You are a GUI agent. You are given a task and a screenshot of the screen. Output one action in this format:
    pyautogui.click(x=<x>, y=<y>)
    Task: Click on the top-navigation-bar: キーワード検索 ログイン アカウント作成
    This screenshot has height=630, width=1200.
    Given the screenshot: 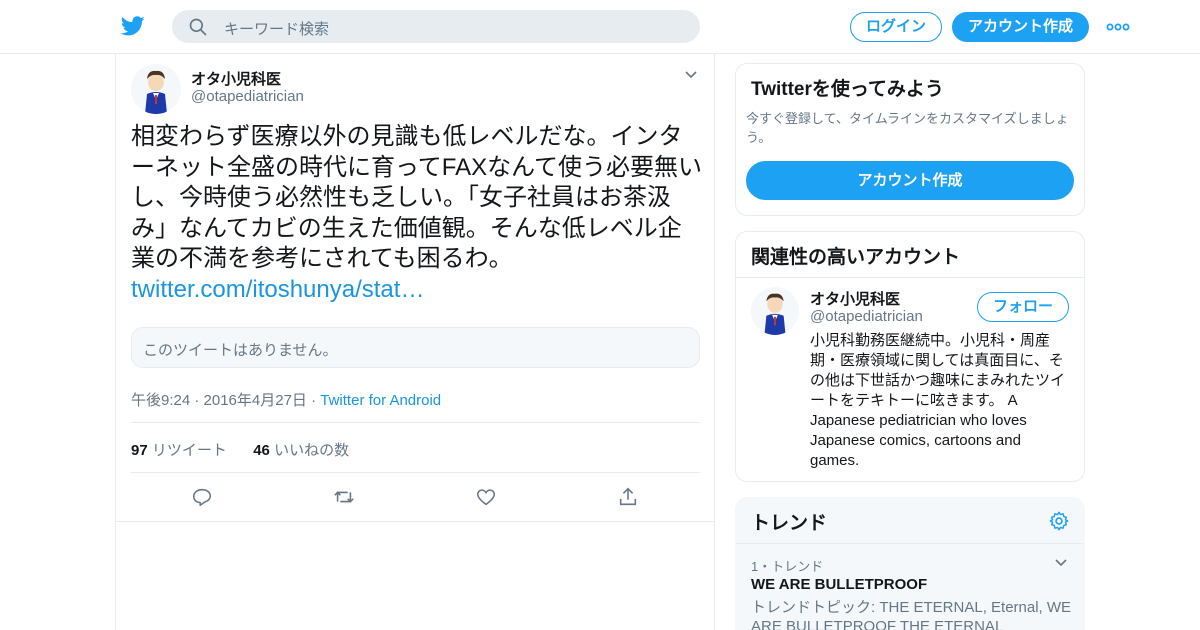 What is the action you would take?
    pyautogui.click(x=600, y=27)
    